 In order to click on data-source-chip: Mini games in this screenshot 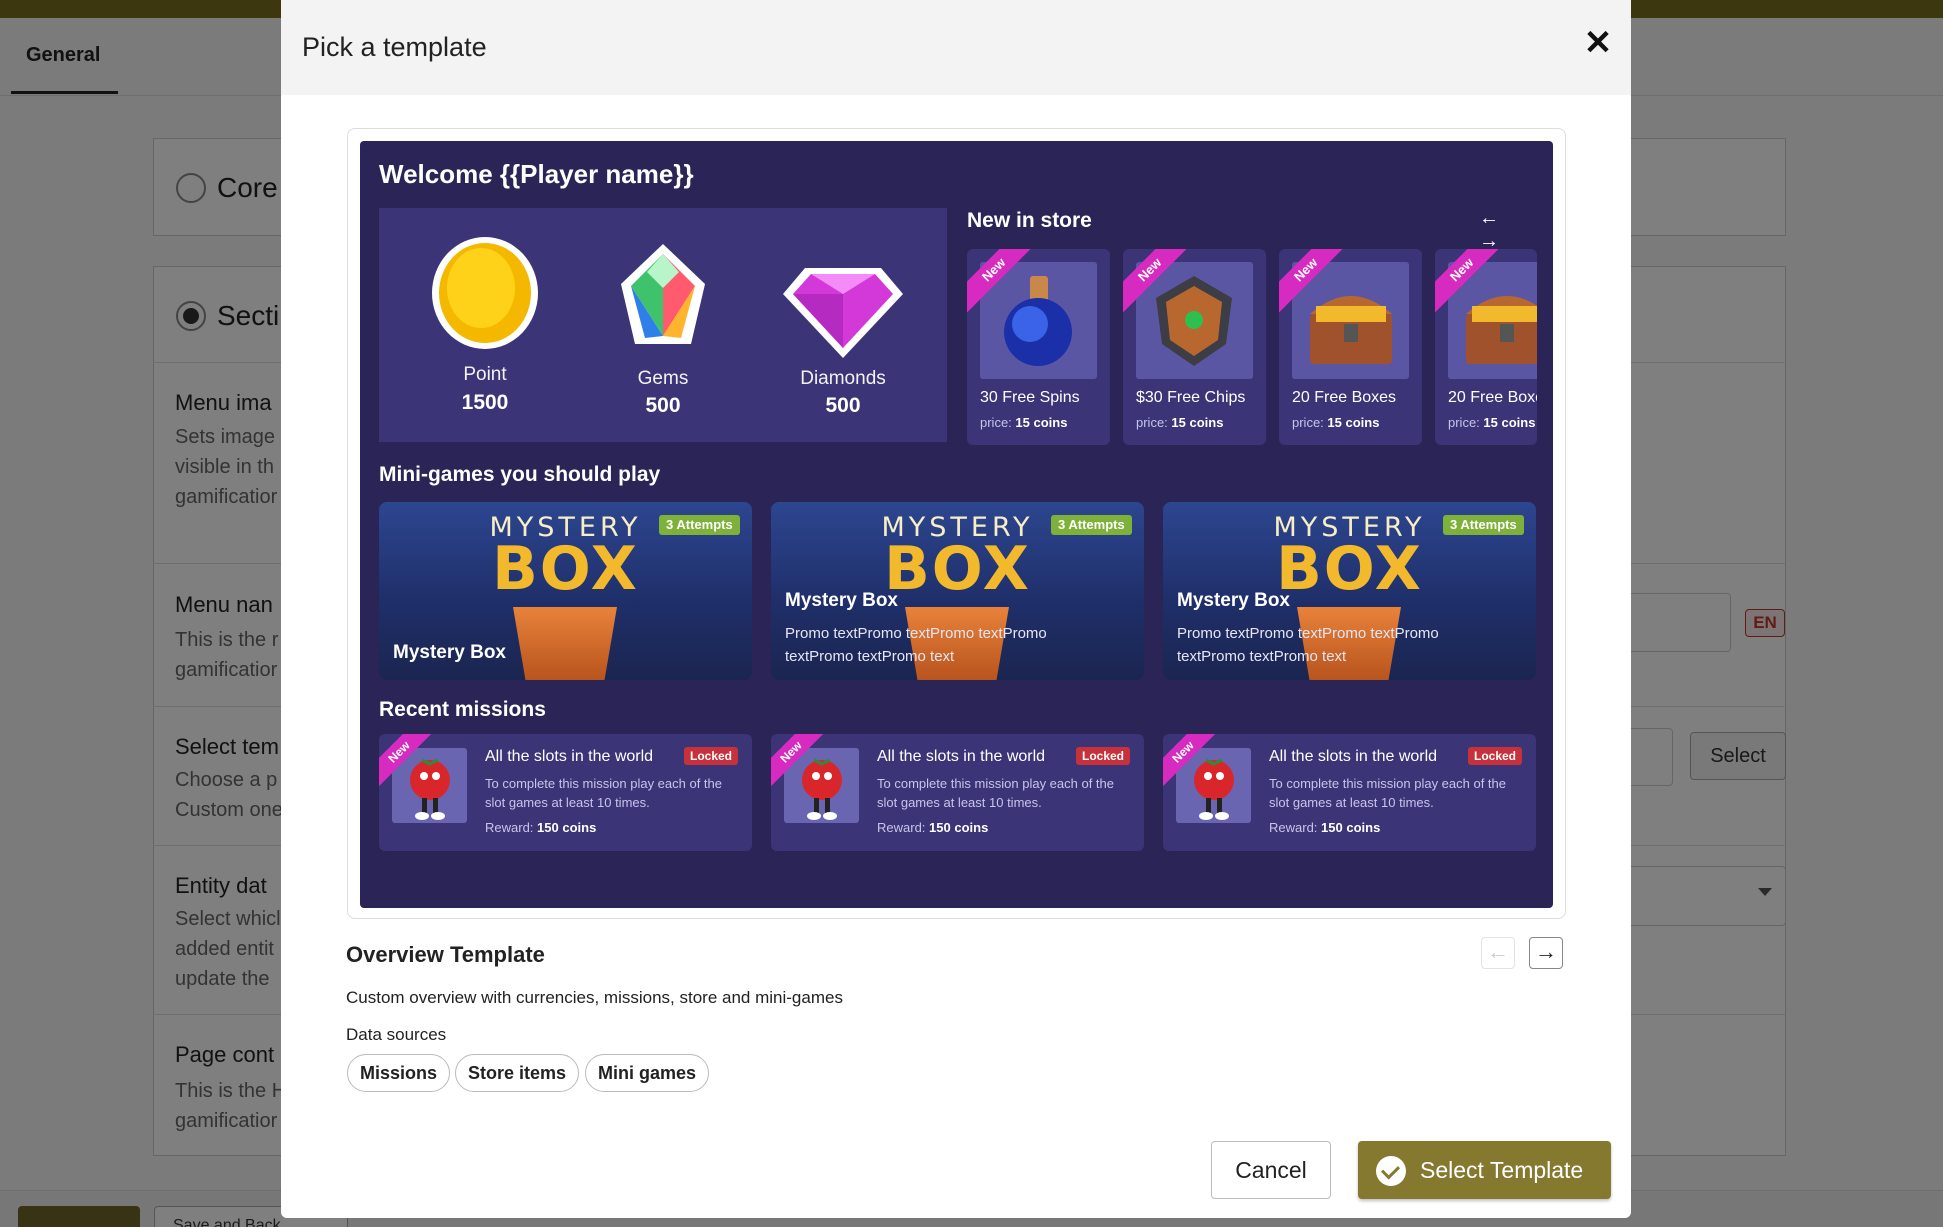, I will do `click(647, 1073)`.